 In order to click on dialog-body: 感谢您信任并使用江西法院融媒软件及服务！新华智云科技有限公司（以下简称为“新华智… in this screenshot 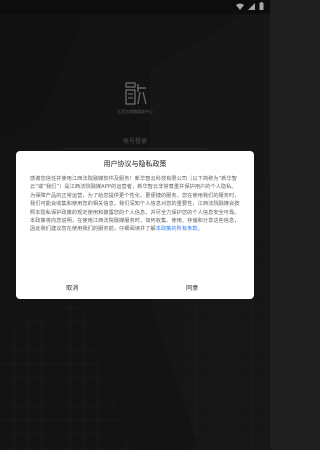, I will do `click(135, 204)`.